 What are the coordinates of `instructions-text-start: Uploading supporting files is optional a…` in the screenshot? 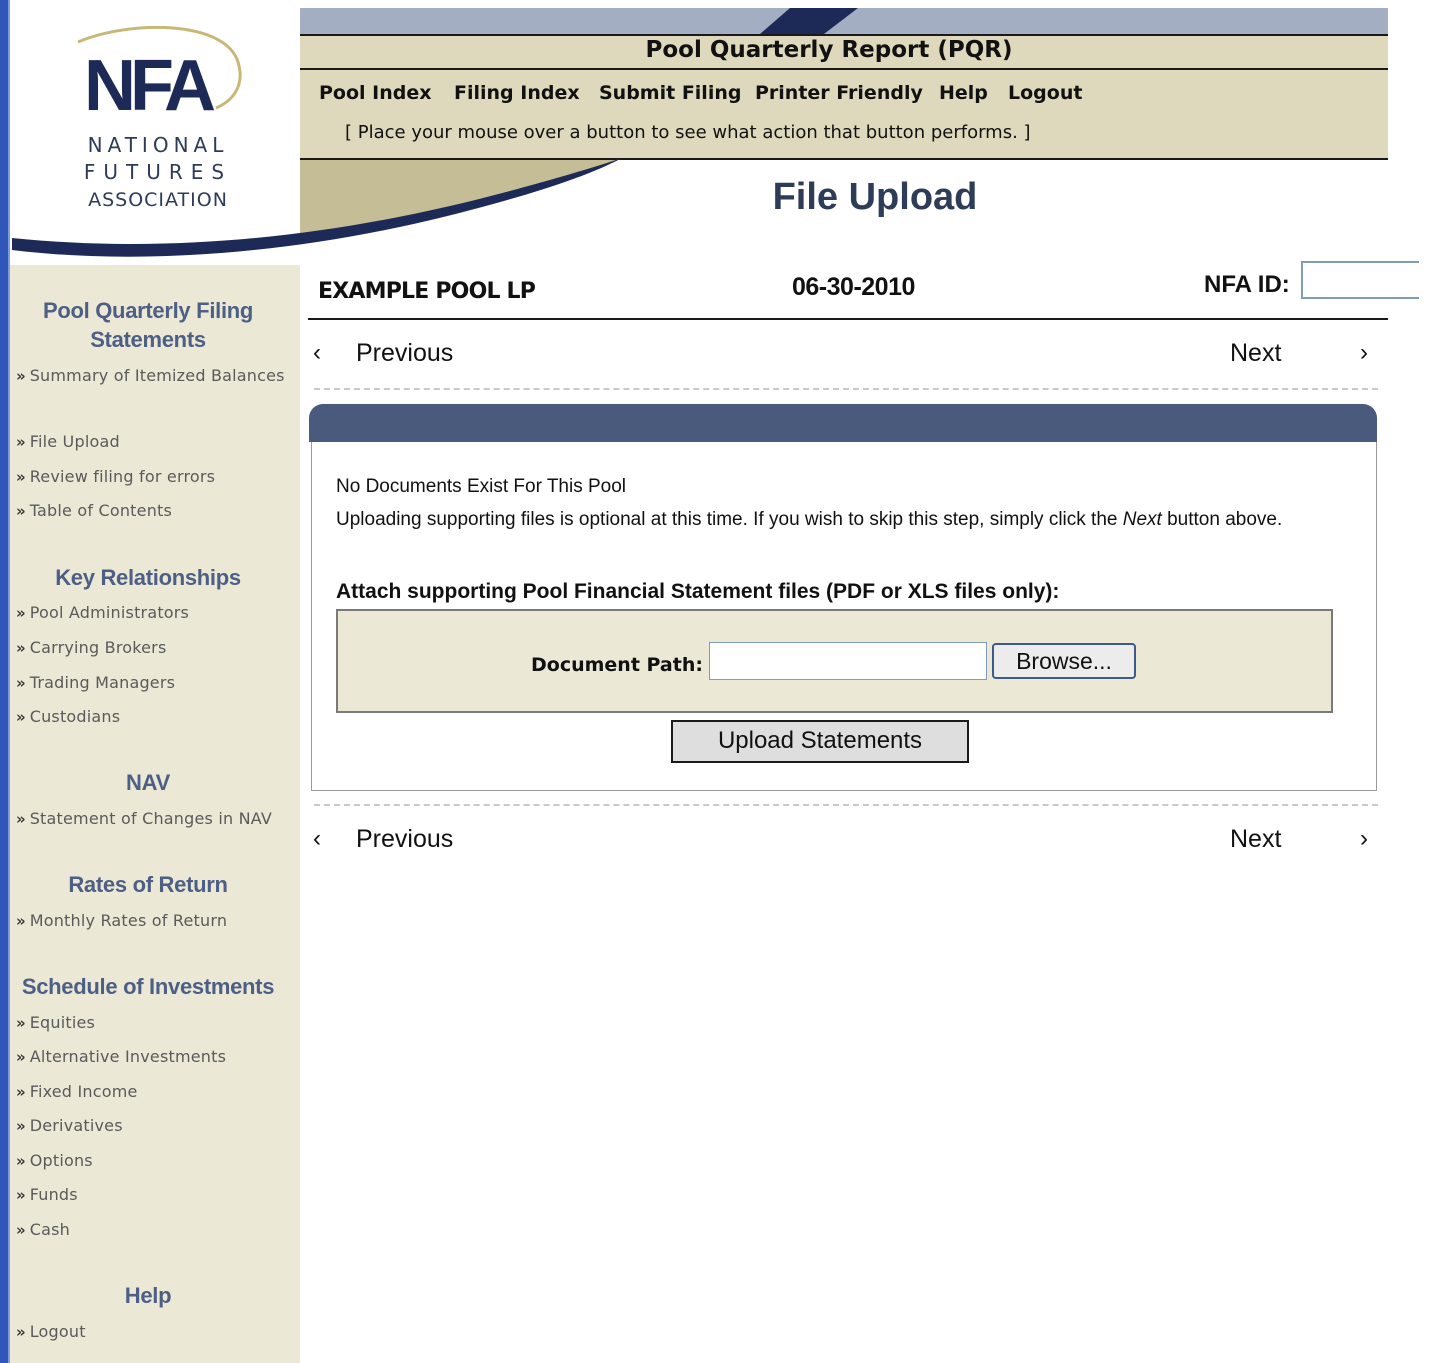 It's located at (729, 519).